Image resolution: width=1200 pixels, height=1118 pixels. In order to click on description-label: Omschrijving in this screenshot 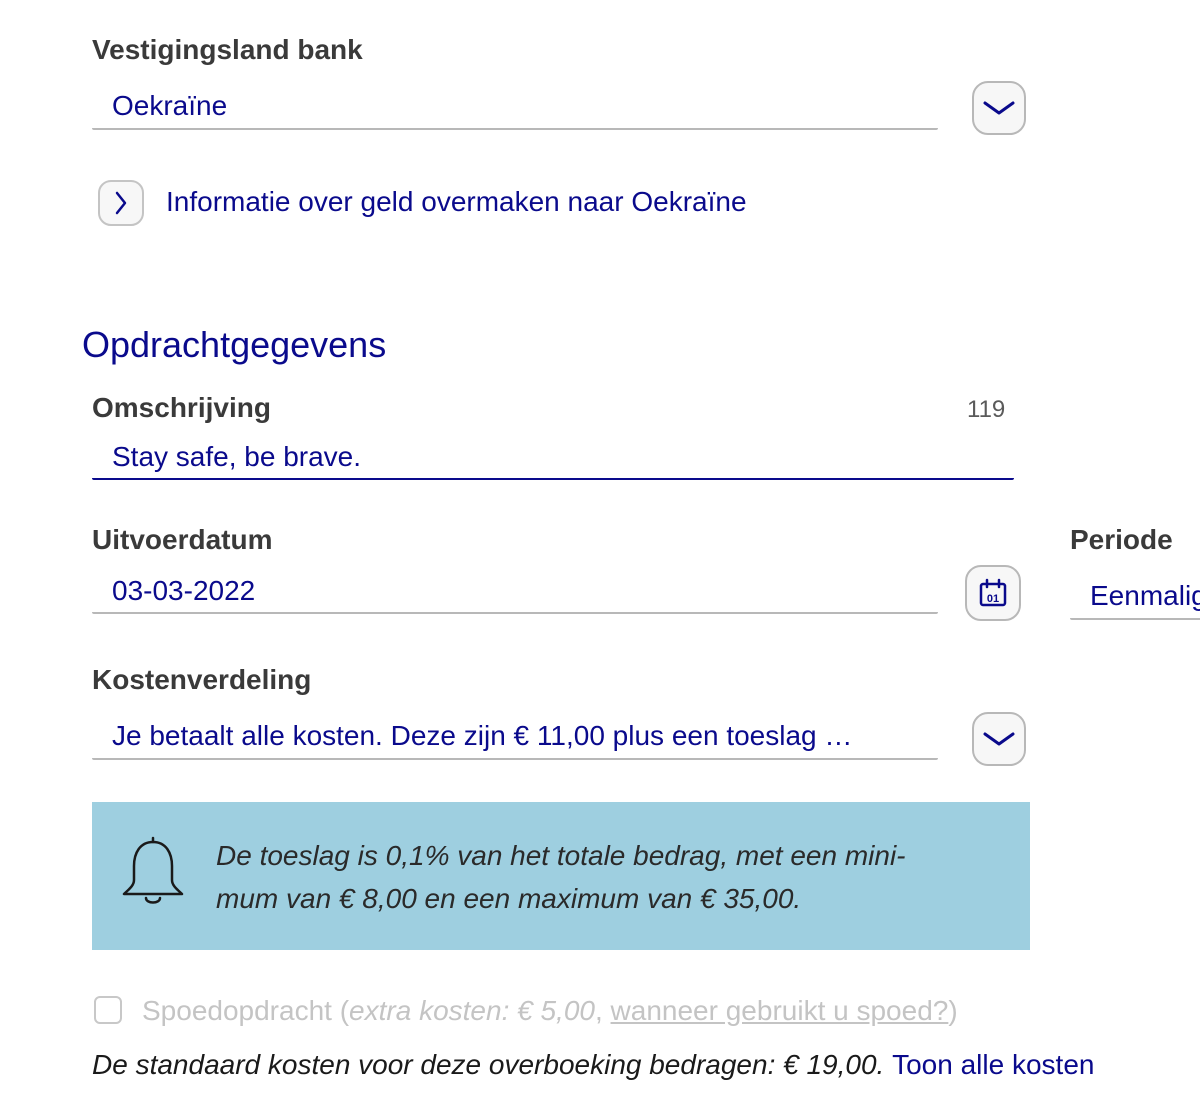, I will do `click(181, 407)`.